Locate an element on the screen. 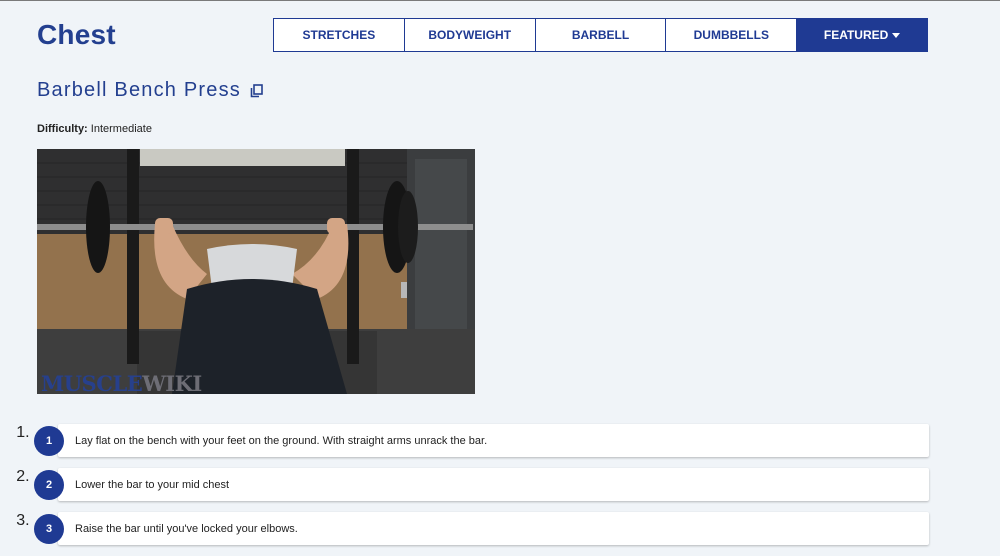 The image size is (1000, 556). tab-barbell: BARBELL is located at coordinates (601, 35).